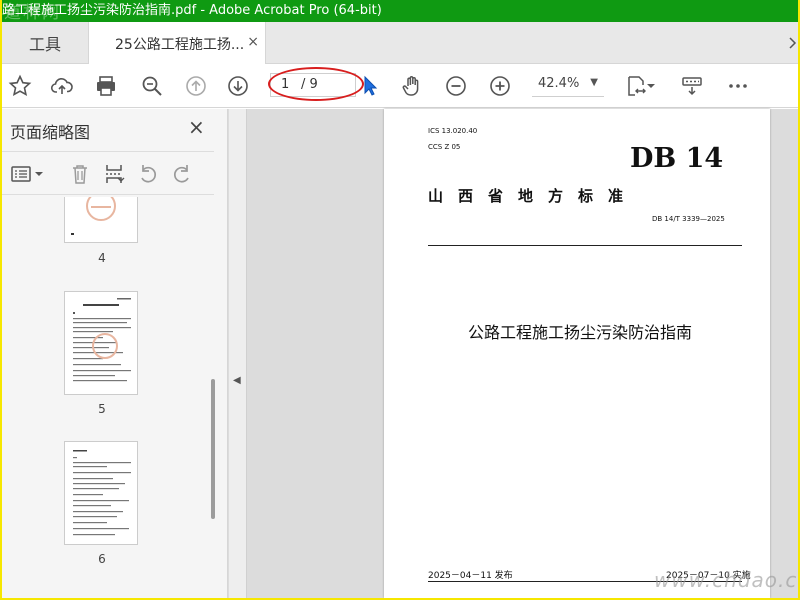  What do you see at coordinates (238, 86) in the screenshot?
I see `next-page-icon` at bounding box center [238, 86].